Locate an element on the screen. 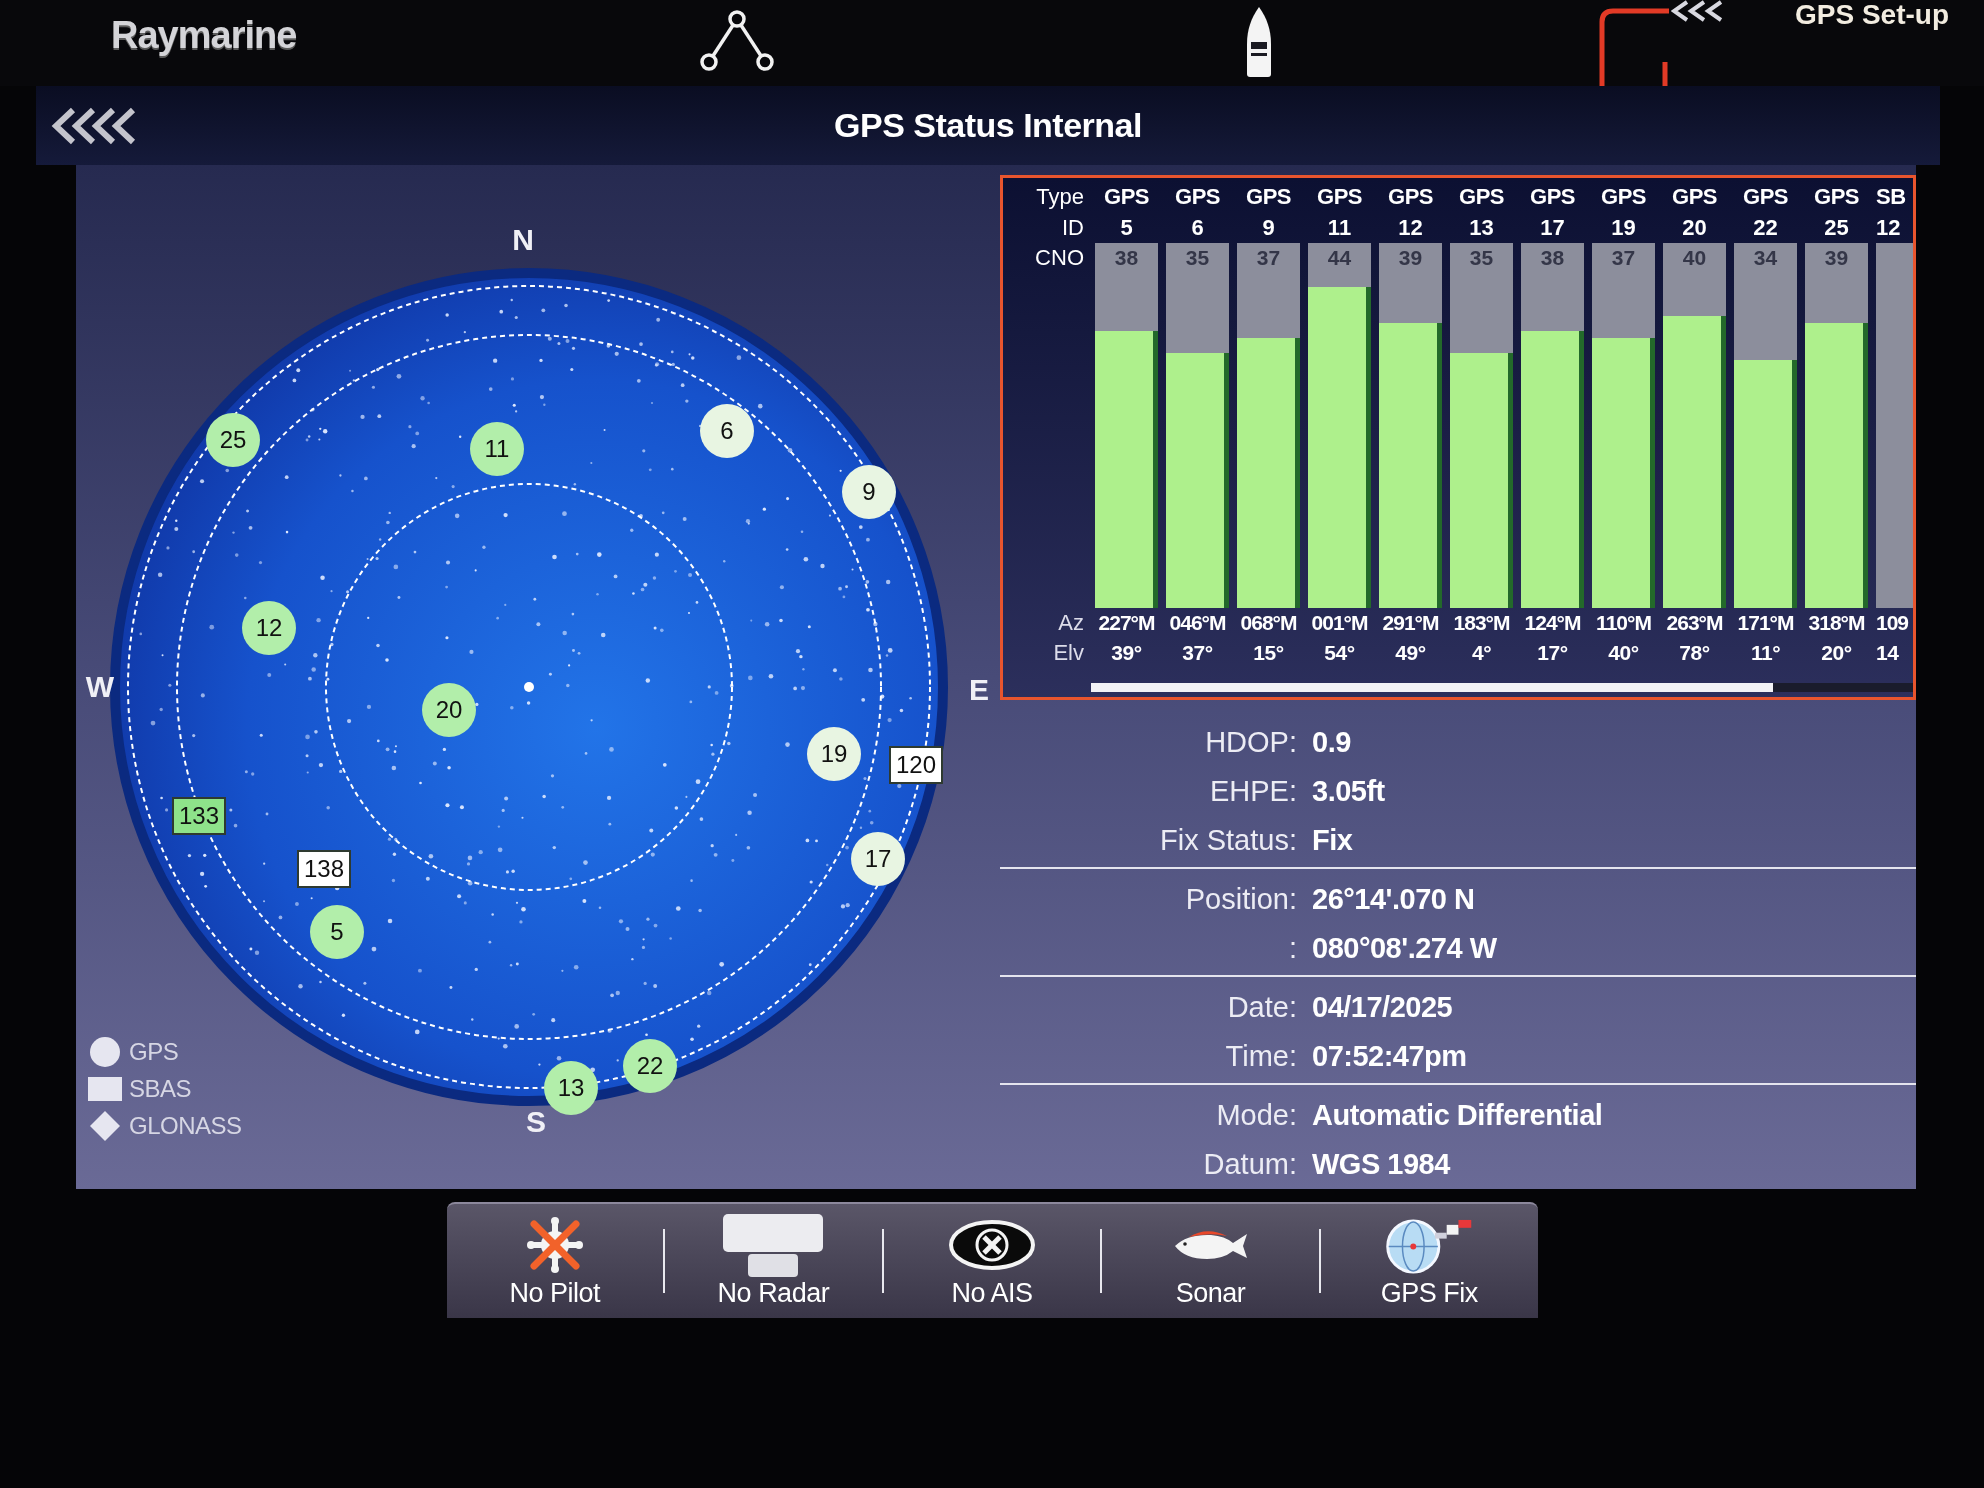 The height and width of the screenshot is (1488, 1984). elevation-value: 15° is located at coordinates (1268, 653).